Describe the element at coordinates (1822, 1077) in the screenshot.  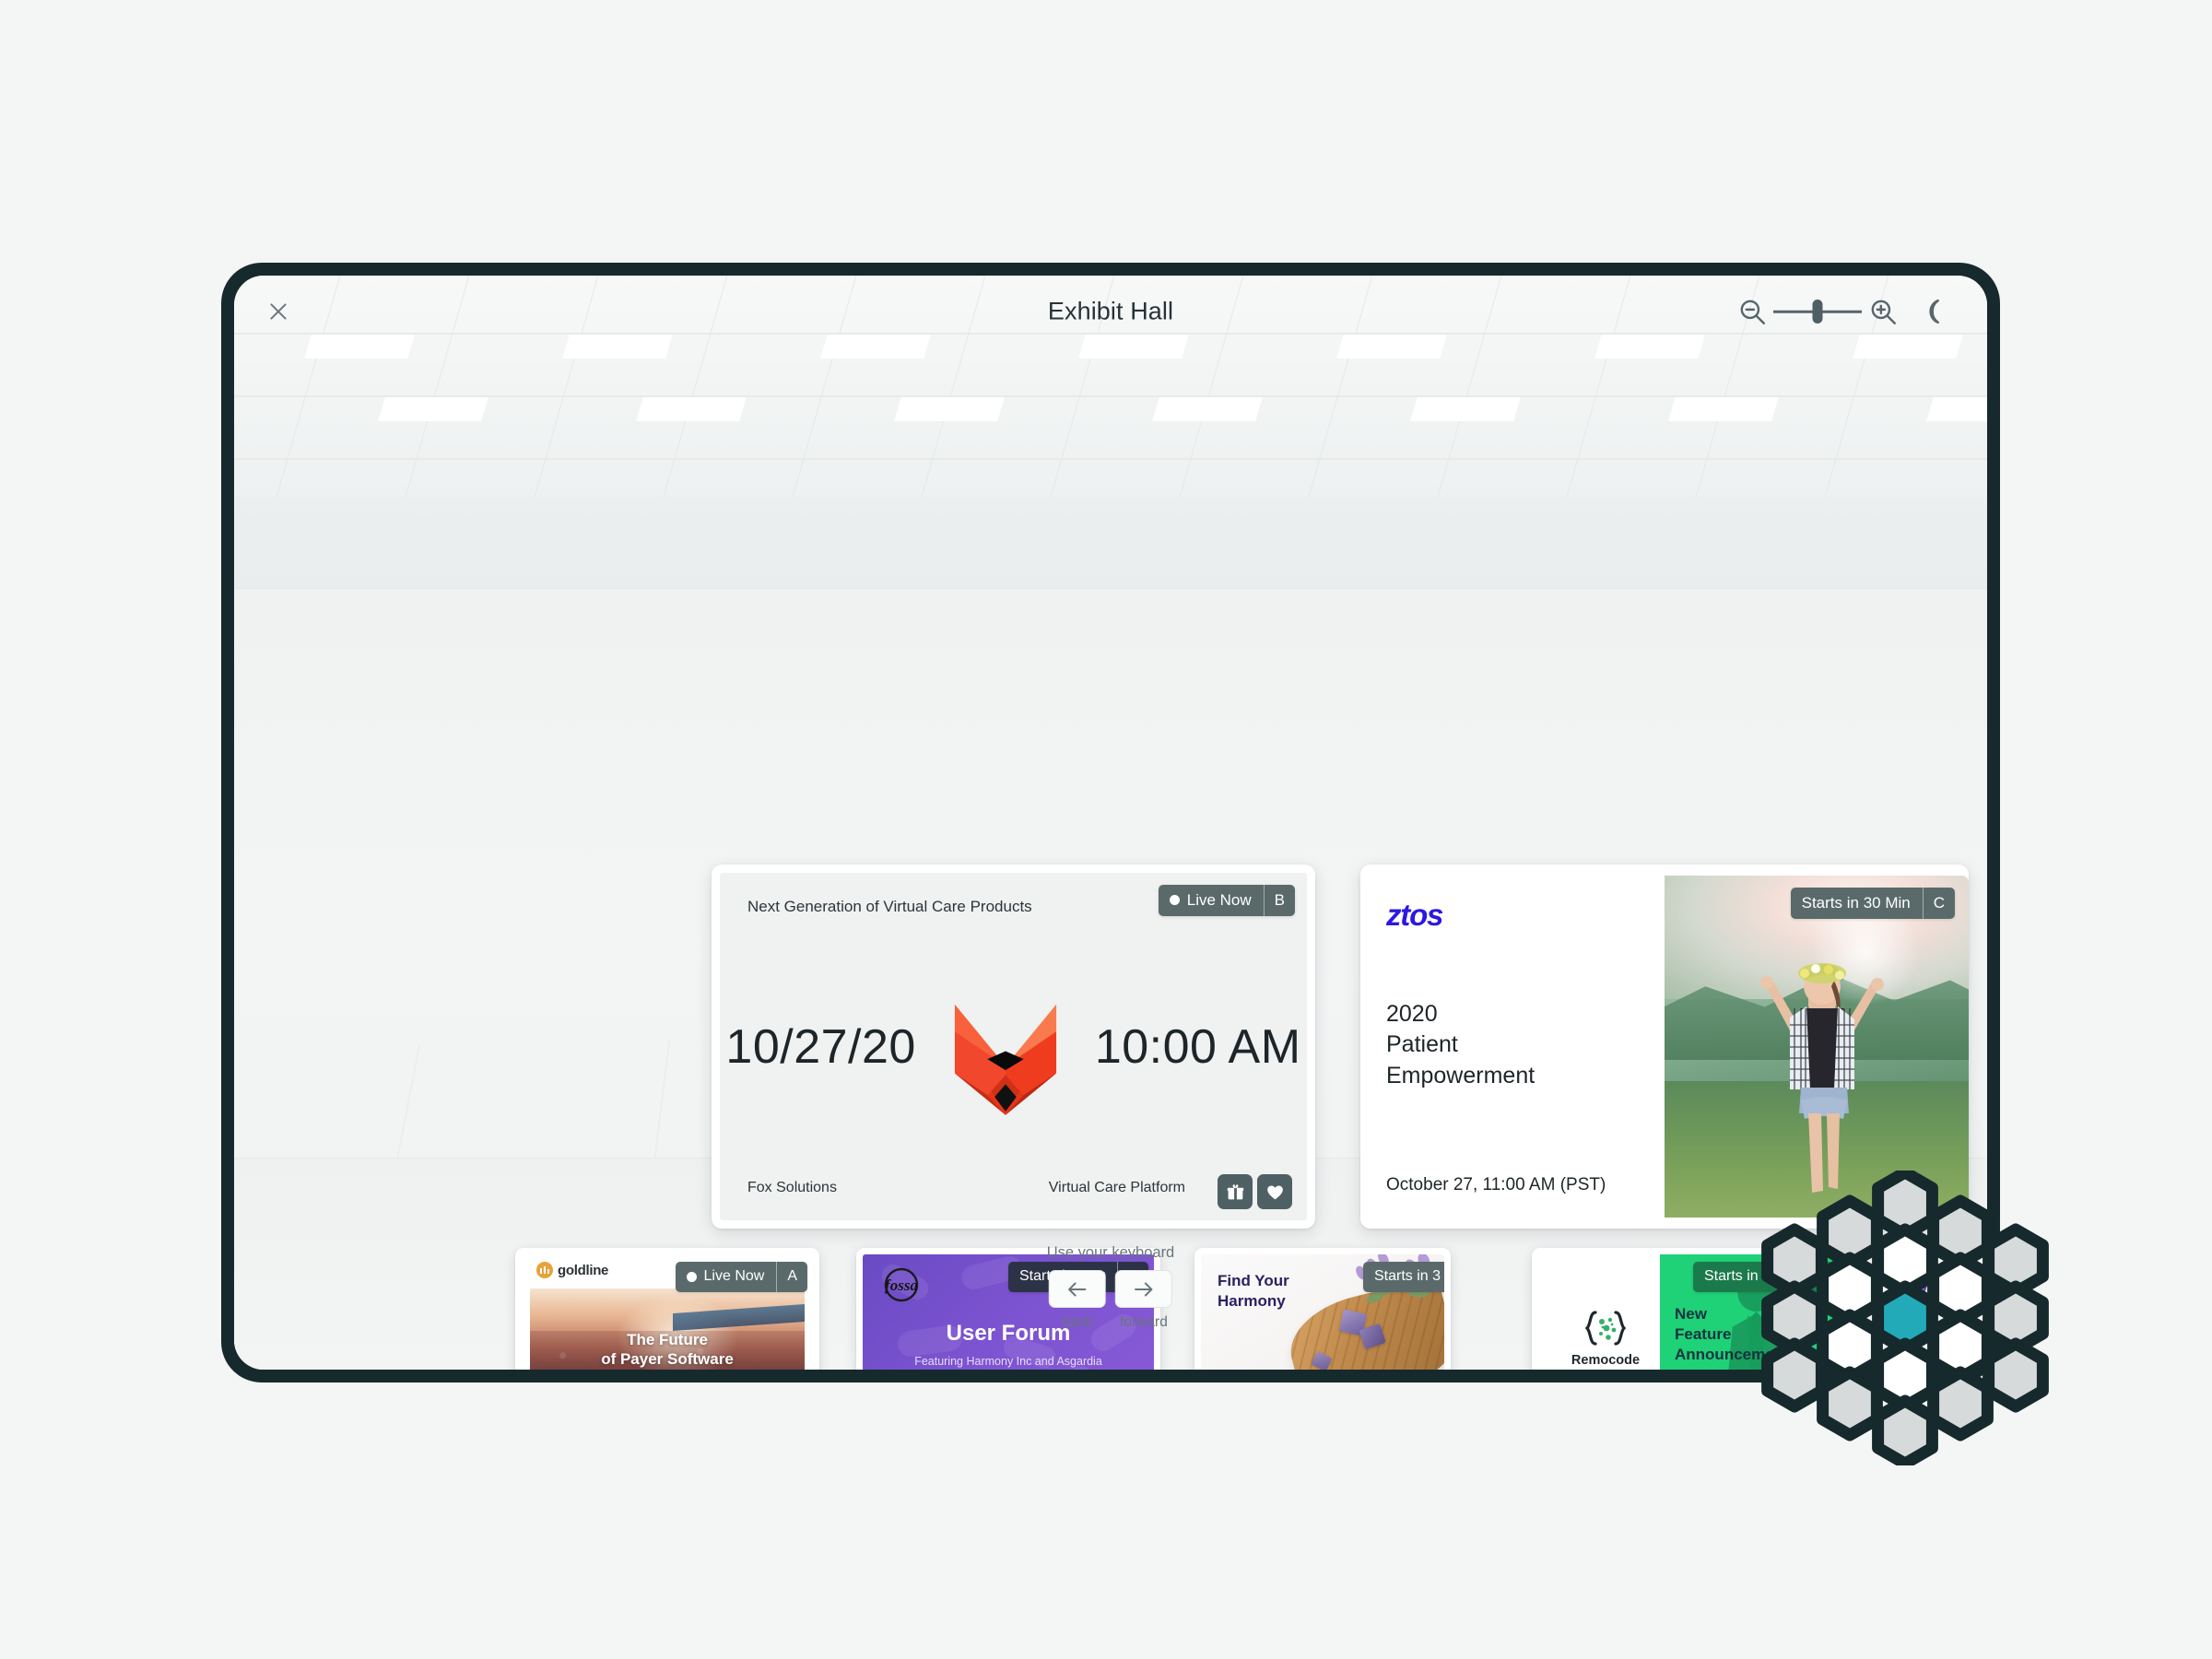
I see `person-illustration` at that location.